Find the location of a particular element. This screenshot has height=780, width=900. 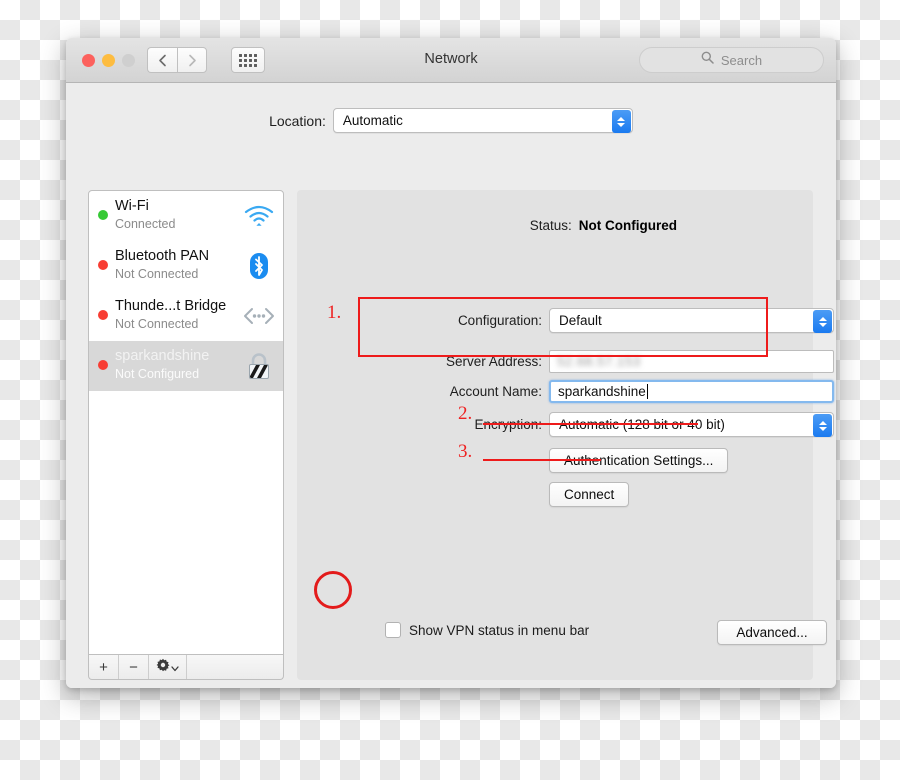

wifi-icon is located at coordinates (259, 216).